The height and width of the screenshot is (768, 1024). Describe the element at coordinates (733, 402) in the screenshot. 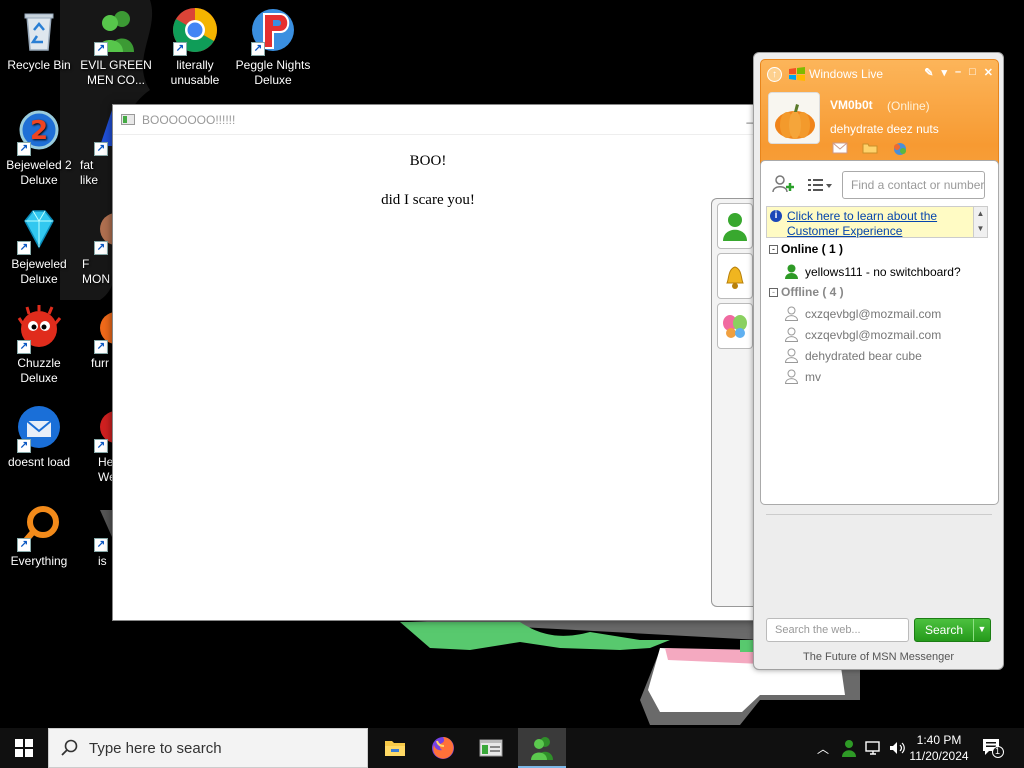

I see `messenger-side-tabs` at that location.